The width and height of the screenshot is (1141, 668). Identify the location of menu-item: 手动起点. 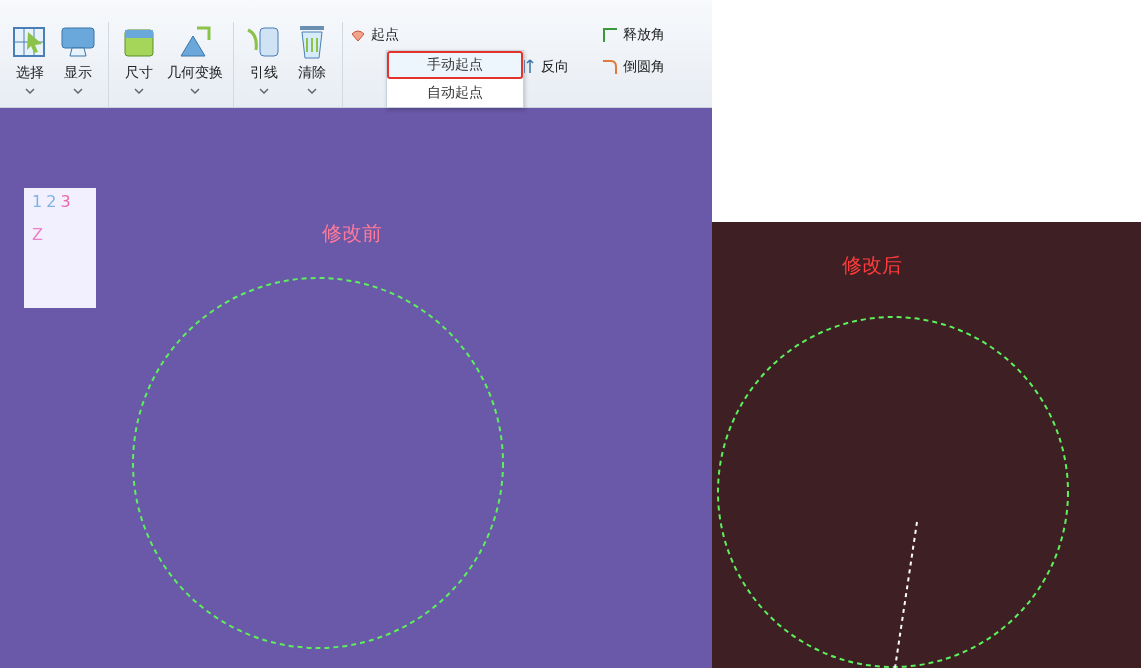
(455, 65).